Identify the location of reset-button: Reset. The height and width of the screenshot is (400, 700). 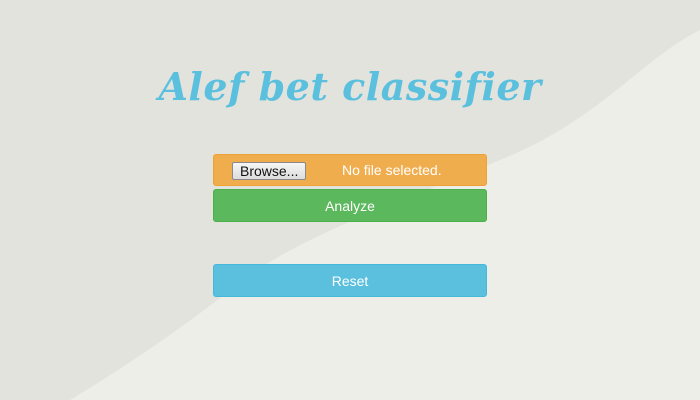
(350, 280).